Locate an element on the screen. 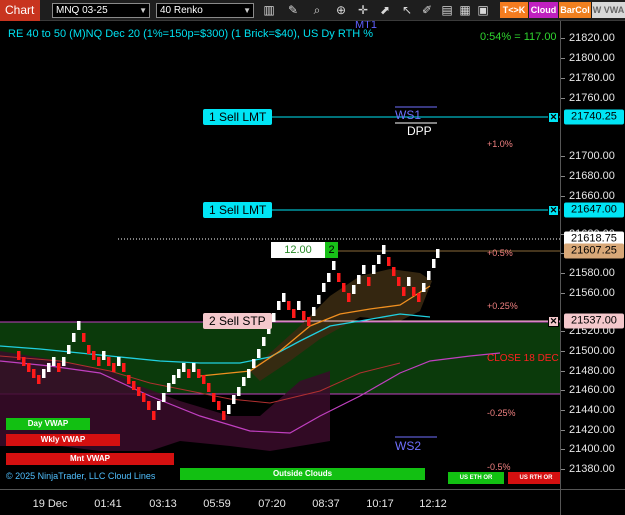 The width and height of the screenshot is (625, 515). time-tick-label: 12:12 is located at coordinates (433, 504).